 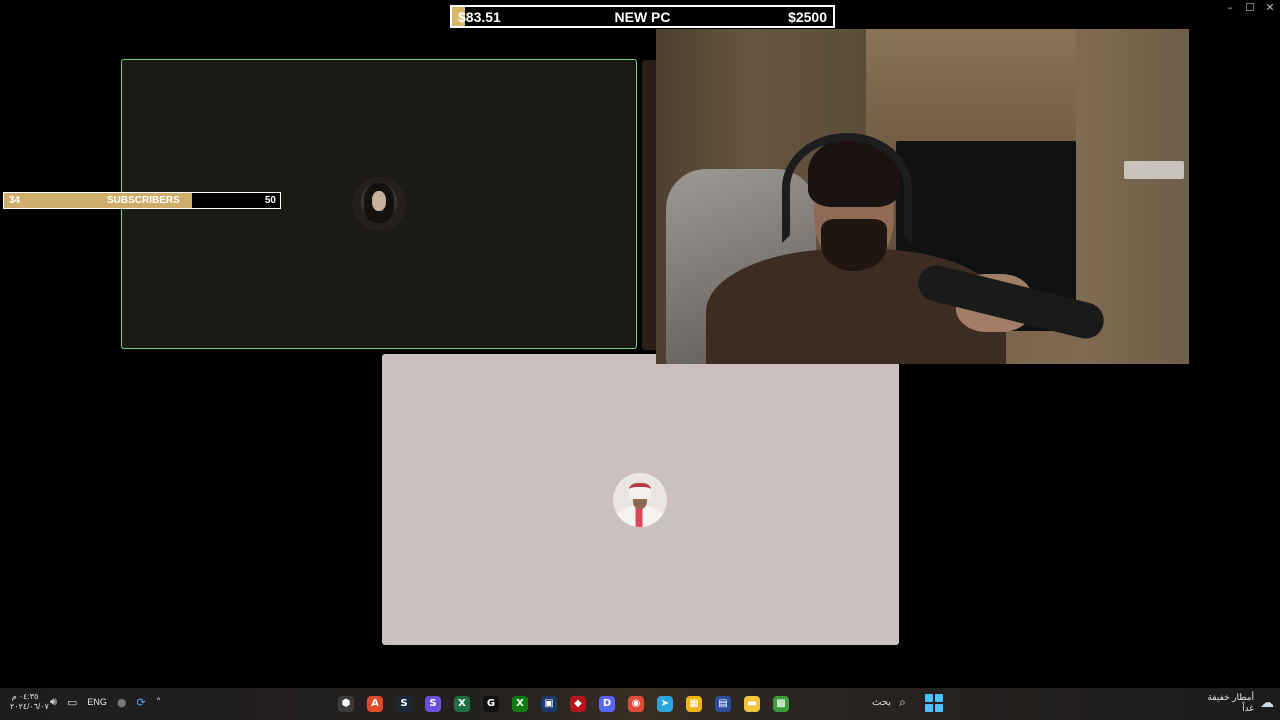 What do you see at coordinates (520, 704) in the screenshot?
I see `xbox-icon: X` at bounding box center [520, 704].